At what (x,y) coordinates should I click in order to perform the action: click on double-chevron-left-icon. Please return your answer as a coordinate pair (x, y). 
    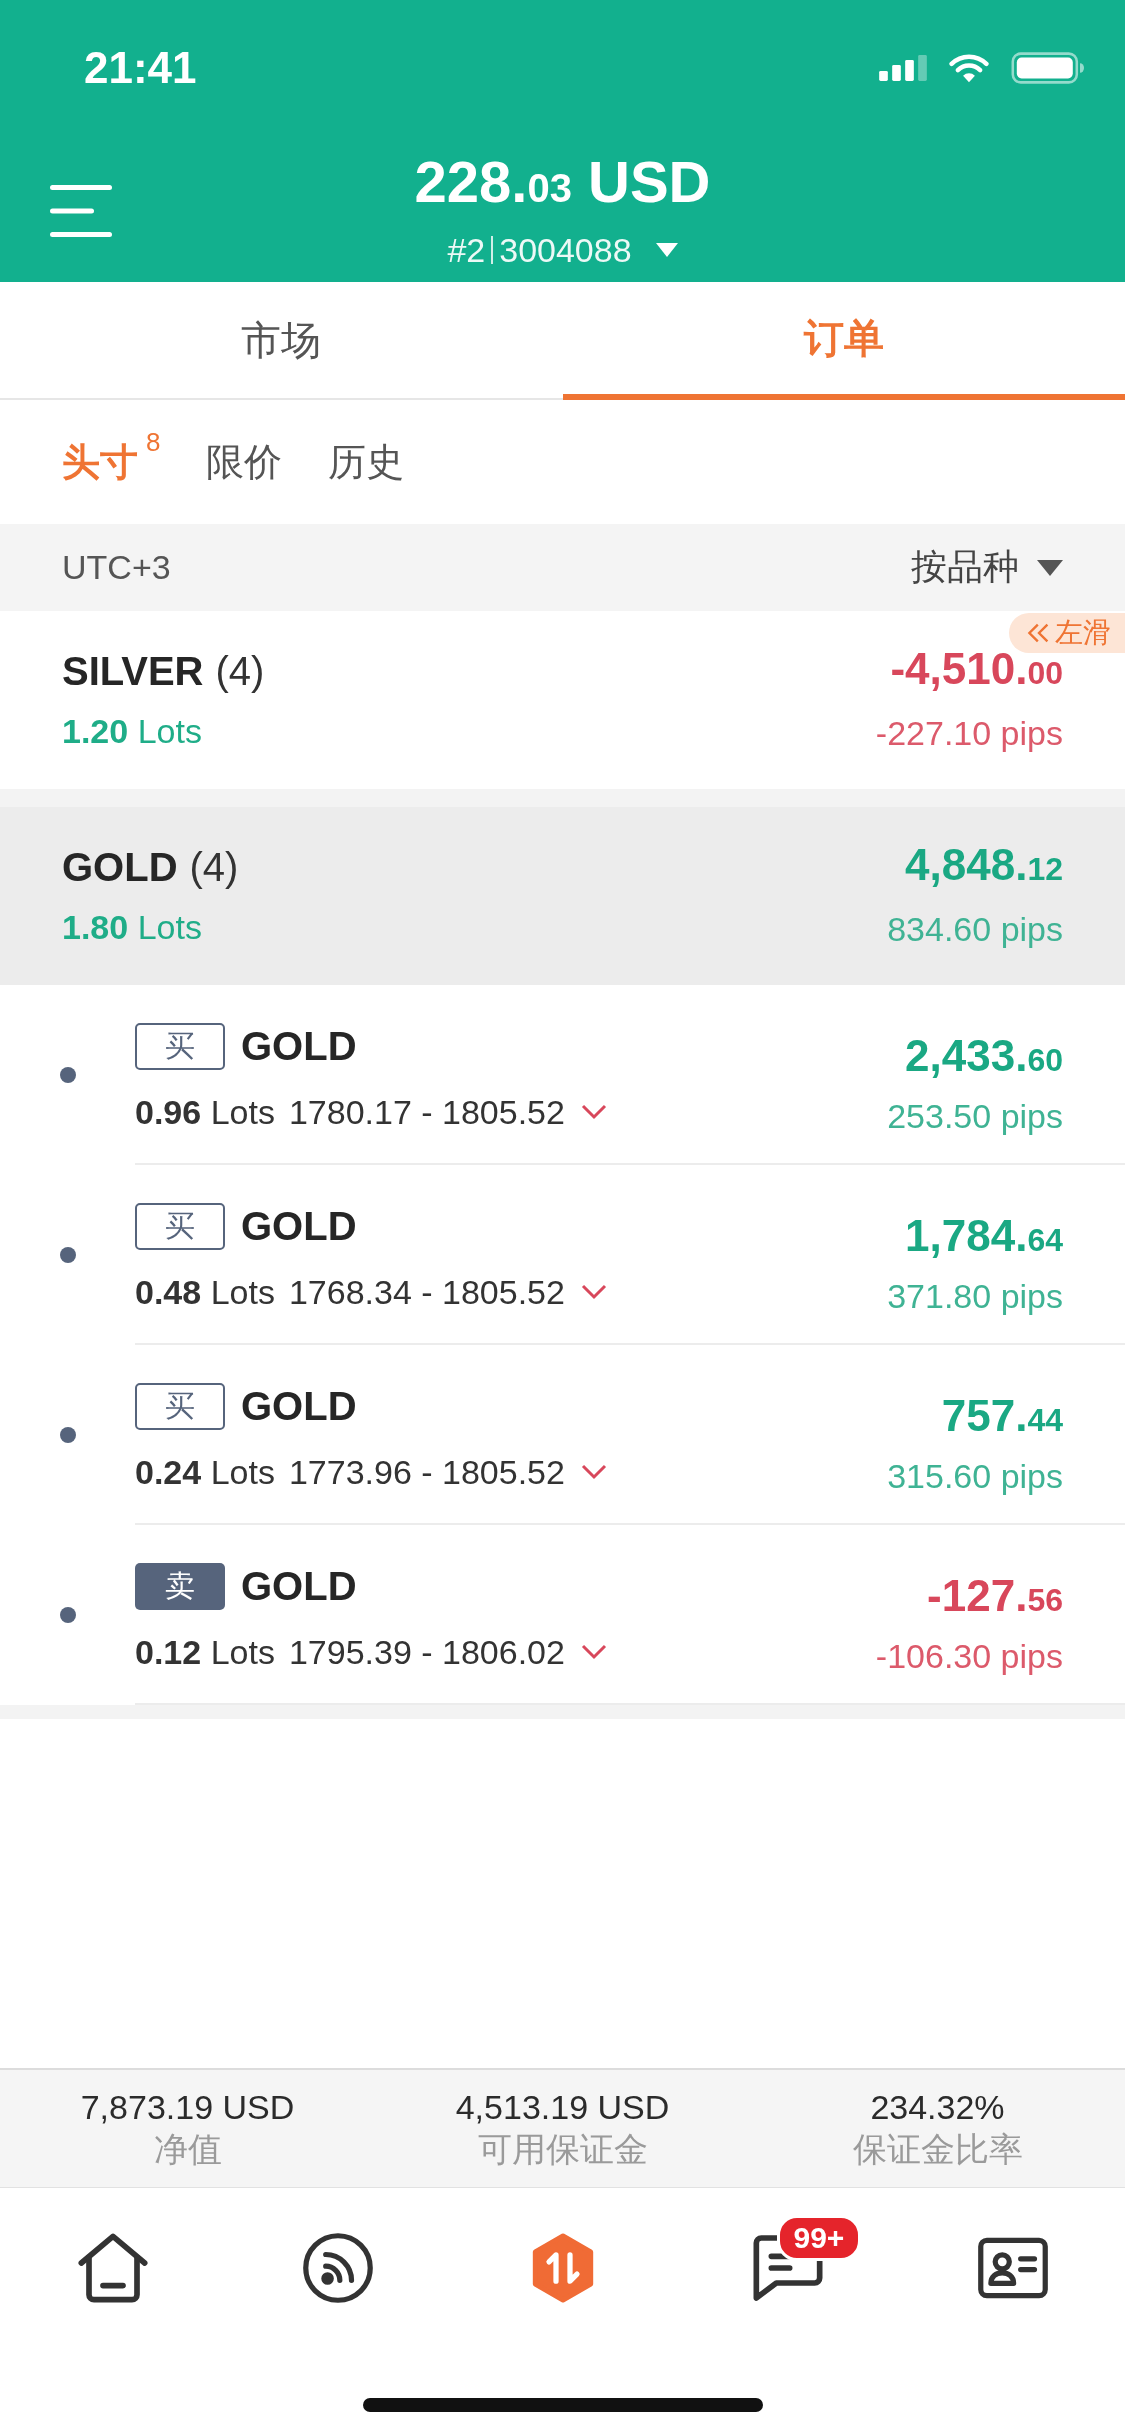
    Looking at the image, I should click on (1039, 633).